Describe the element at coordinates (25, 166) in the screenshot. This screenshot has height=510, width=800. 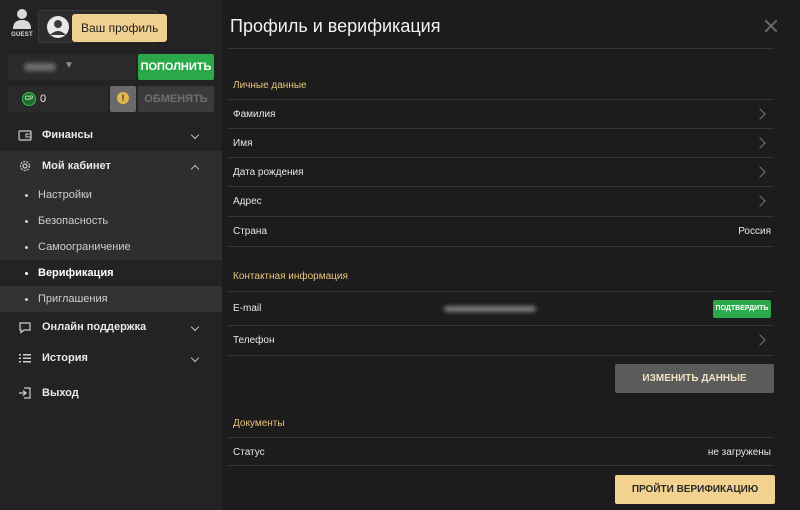
I see `gear-icon` at that location.